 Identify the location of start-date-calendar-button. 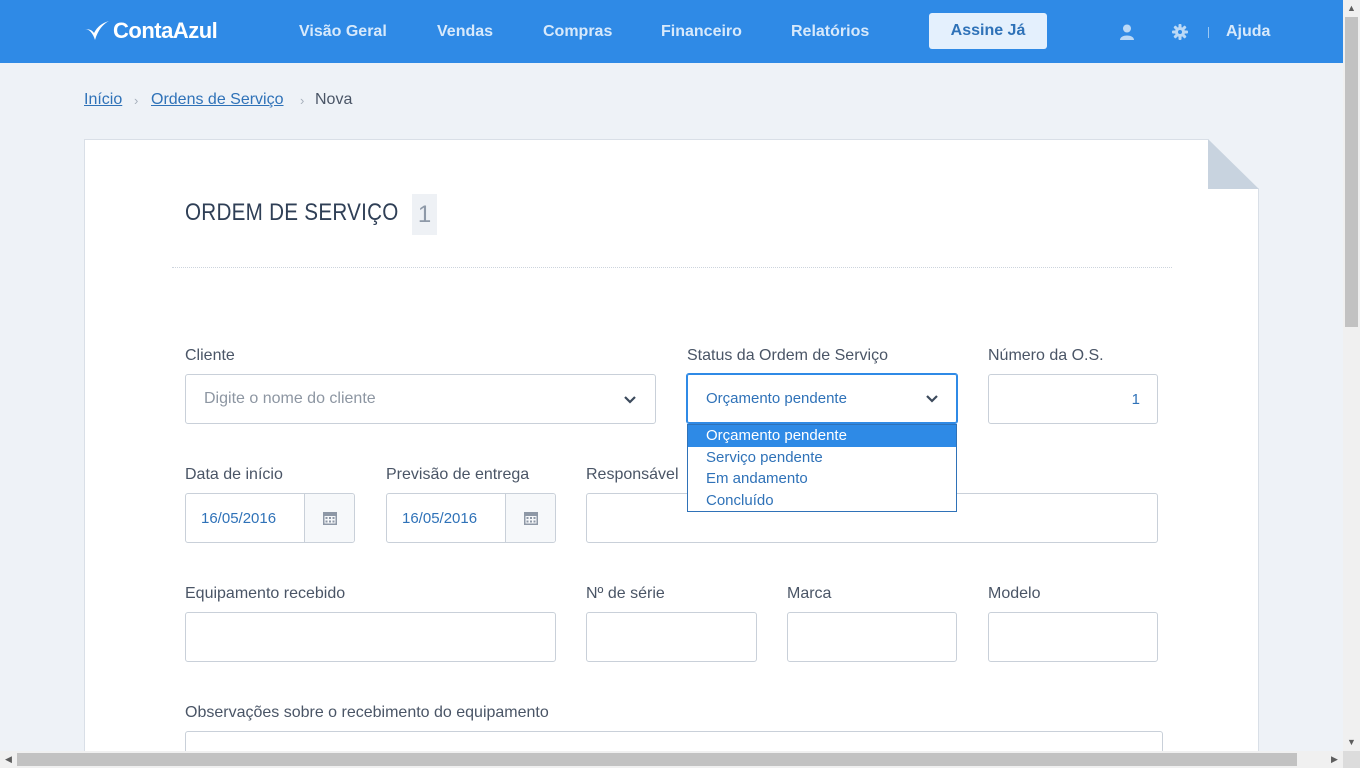
(329, 518).